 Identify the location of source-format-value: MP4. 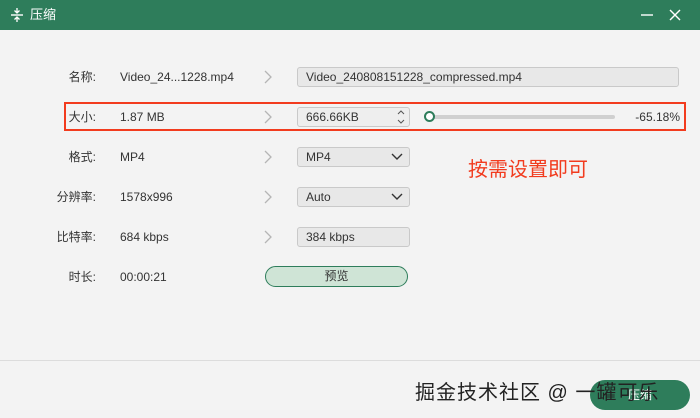
(132, 157).